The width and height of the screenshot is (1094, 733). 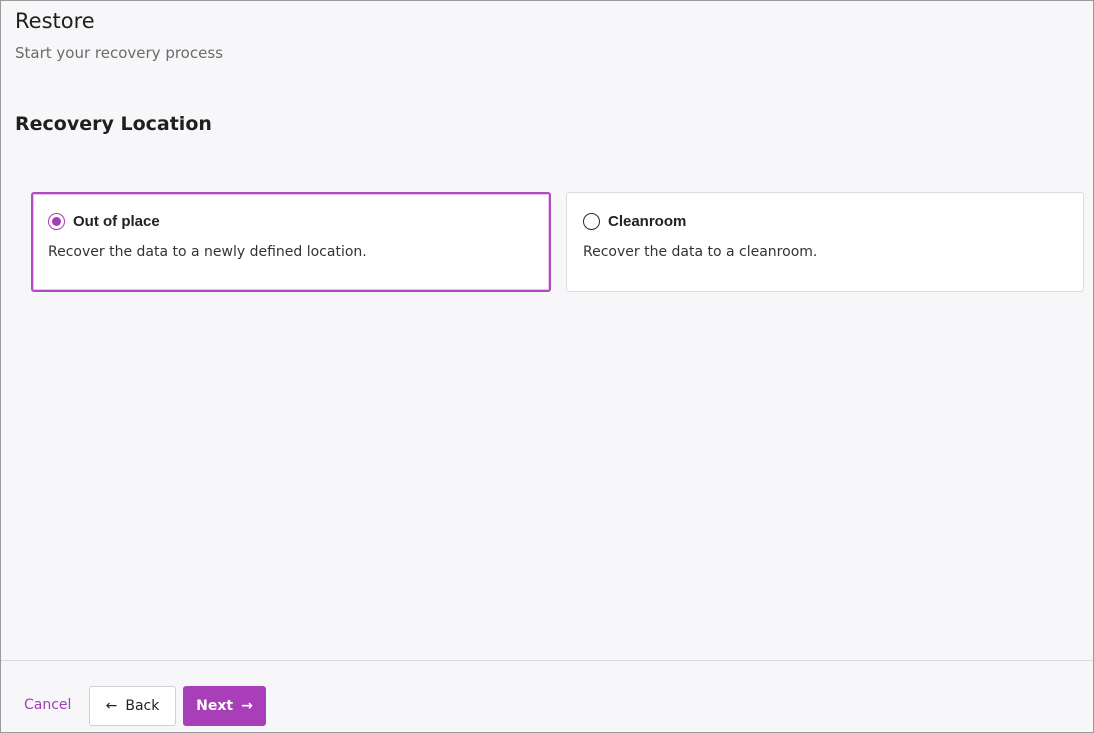 I want to click on arrow-left-icon: ←, so click(x=111, y=706).